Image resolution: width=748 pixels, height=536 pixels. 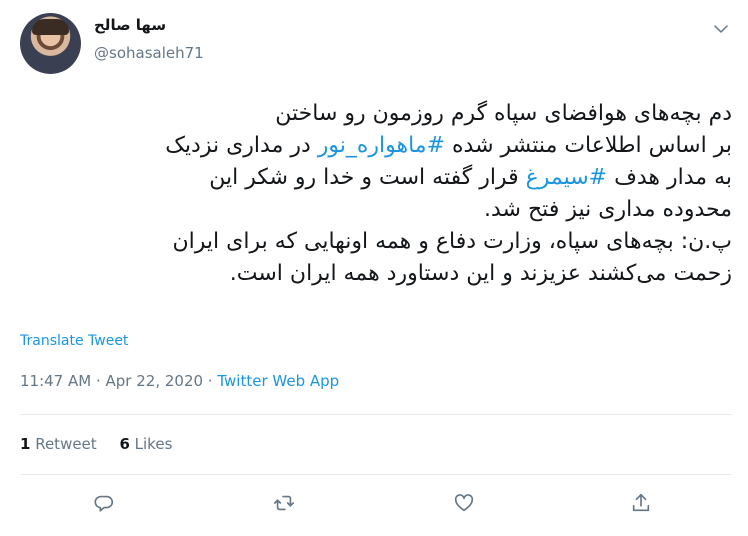 What do you see at coordinates (721, 29) in the screenshot?
I see `chevron-down-icon` at bounding box center [721, 29].